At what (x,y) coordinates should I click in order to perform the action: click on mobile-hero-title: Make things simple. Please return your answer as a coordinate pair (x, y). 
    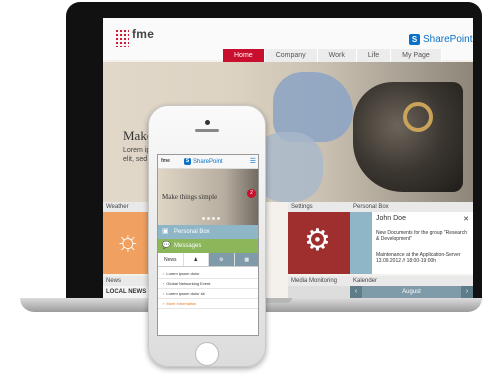
    Looking at the image, I should click on (190, 197).